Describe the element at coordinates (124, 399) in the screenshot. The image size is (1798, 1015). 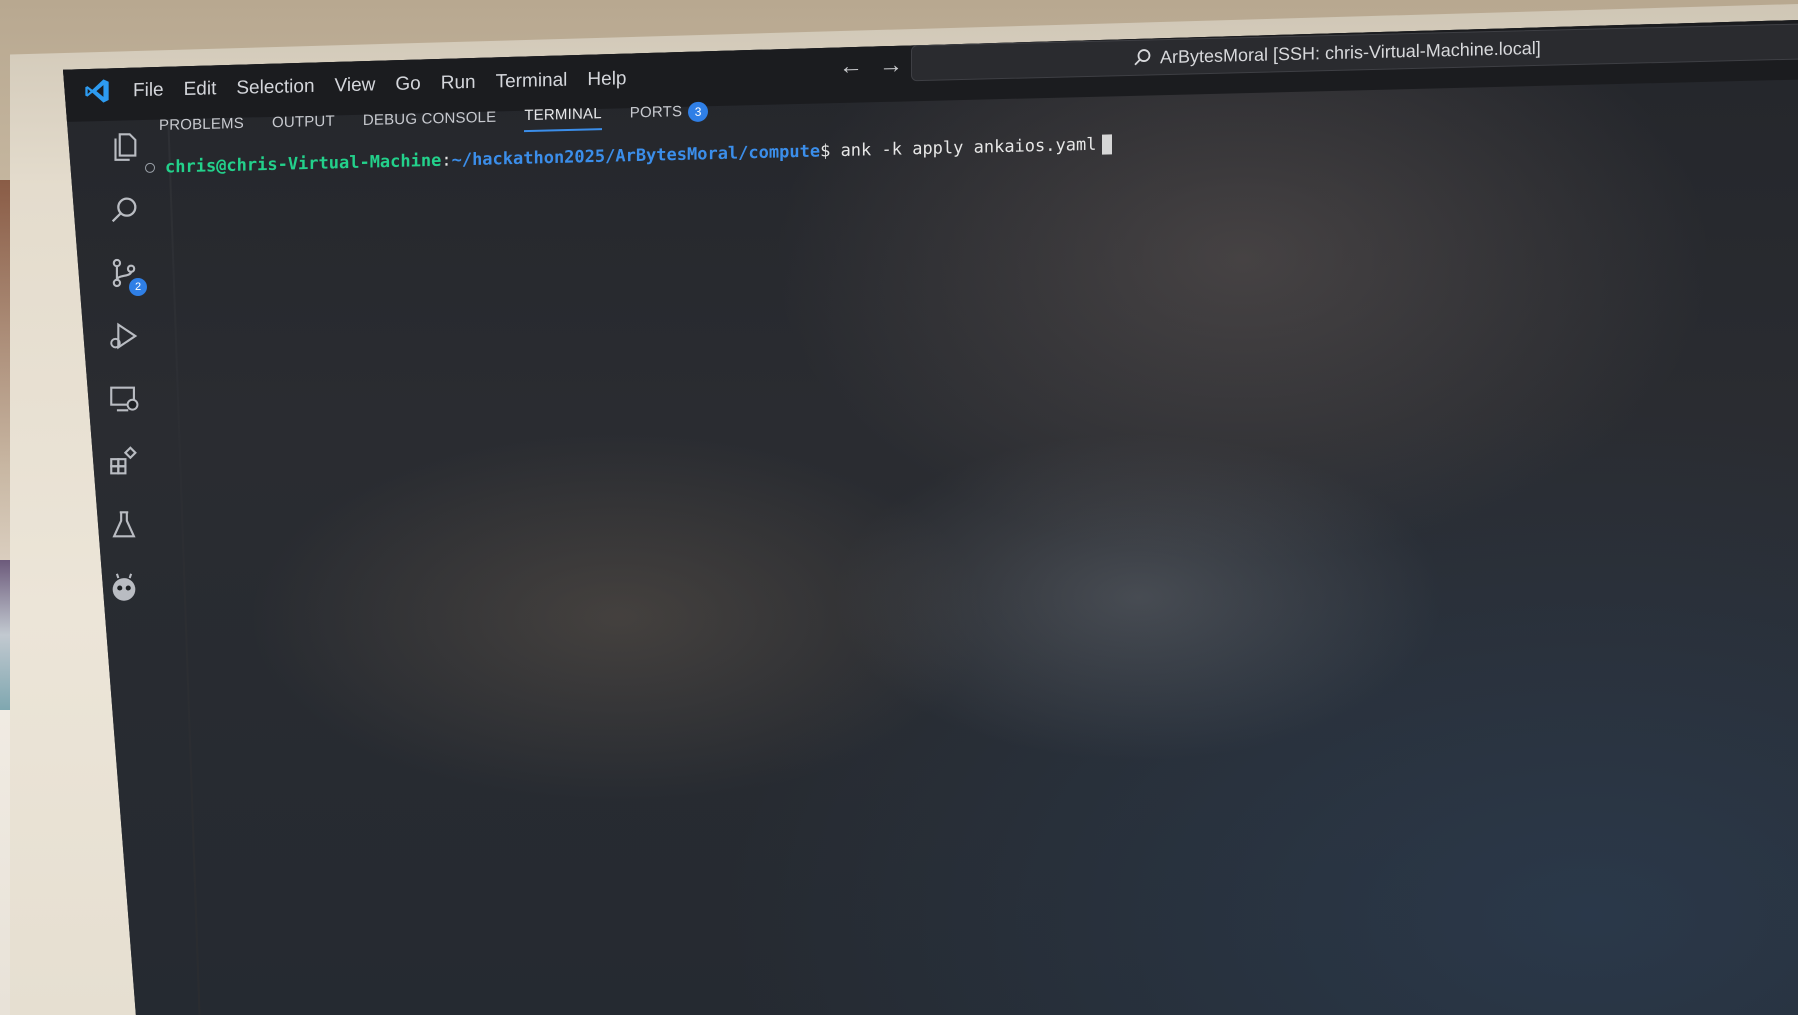
I see `remote-explorer-icon` at that location.